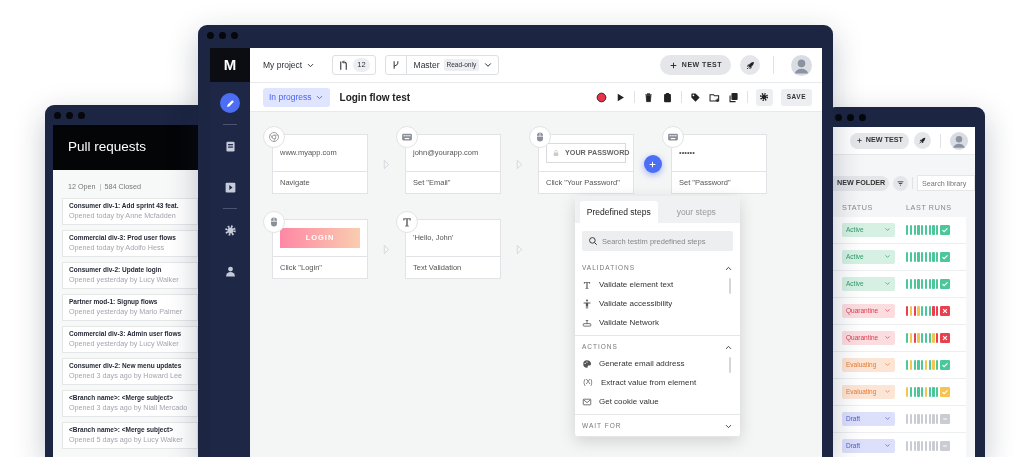 The image size is (1024, 457). What do you see at coordinates (375, 97) in the screenshot?
I see `test-title: Login flow test` at bounding box center [375, 97].